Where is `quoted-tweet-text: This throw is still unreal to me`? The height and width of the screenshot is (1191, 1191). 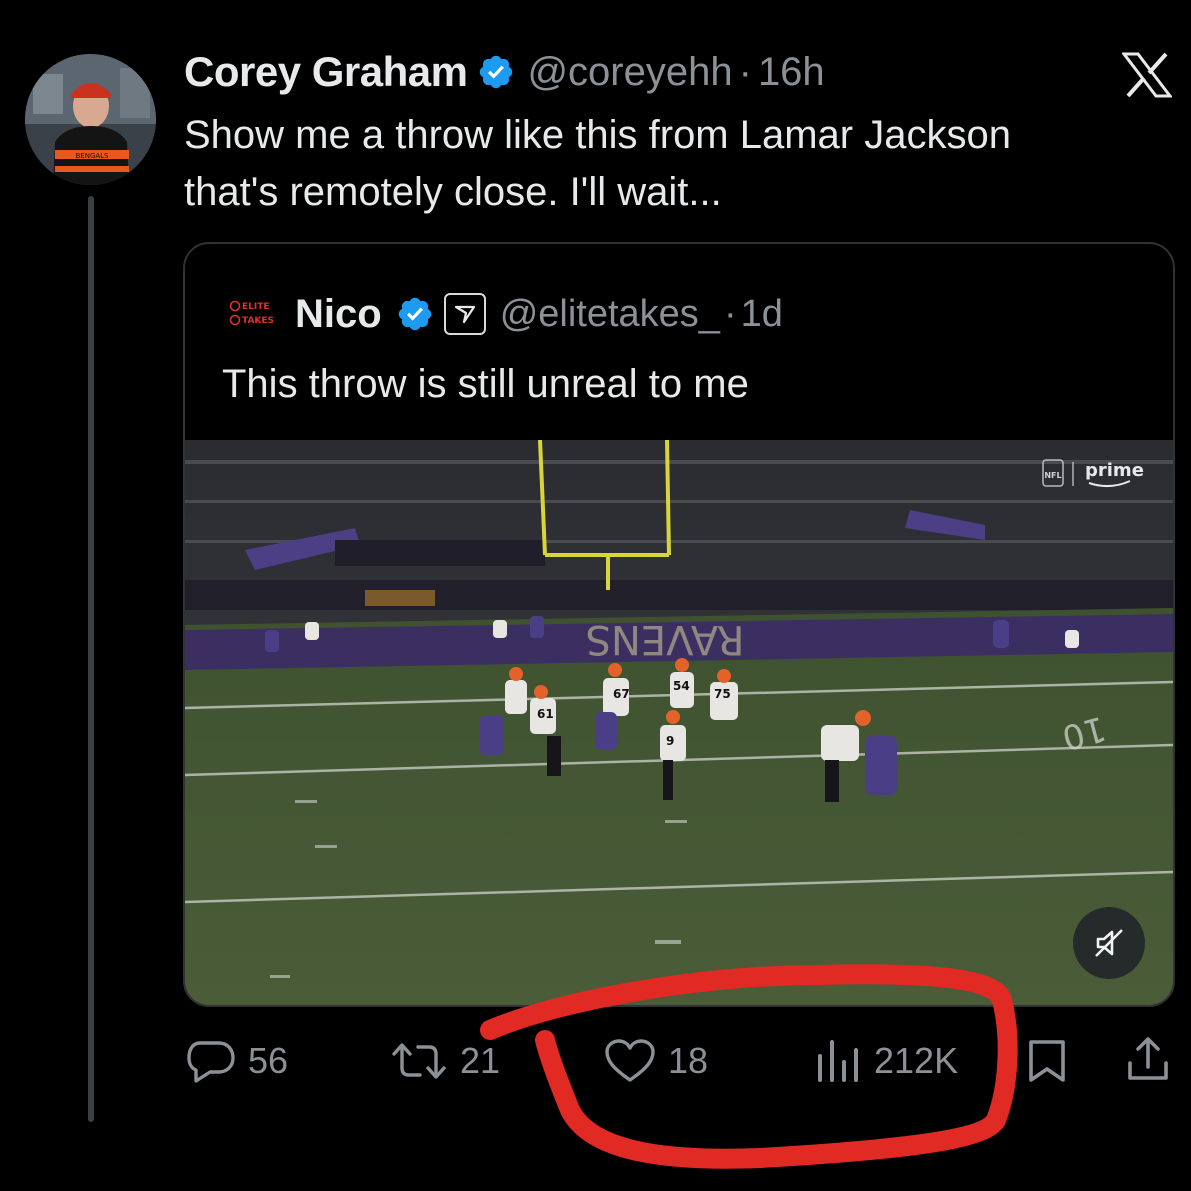
quoted-tweet-text: This throw is still unreal to me is located at coordinates (485, 384).